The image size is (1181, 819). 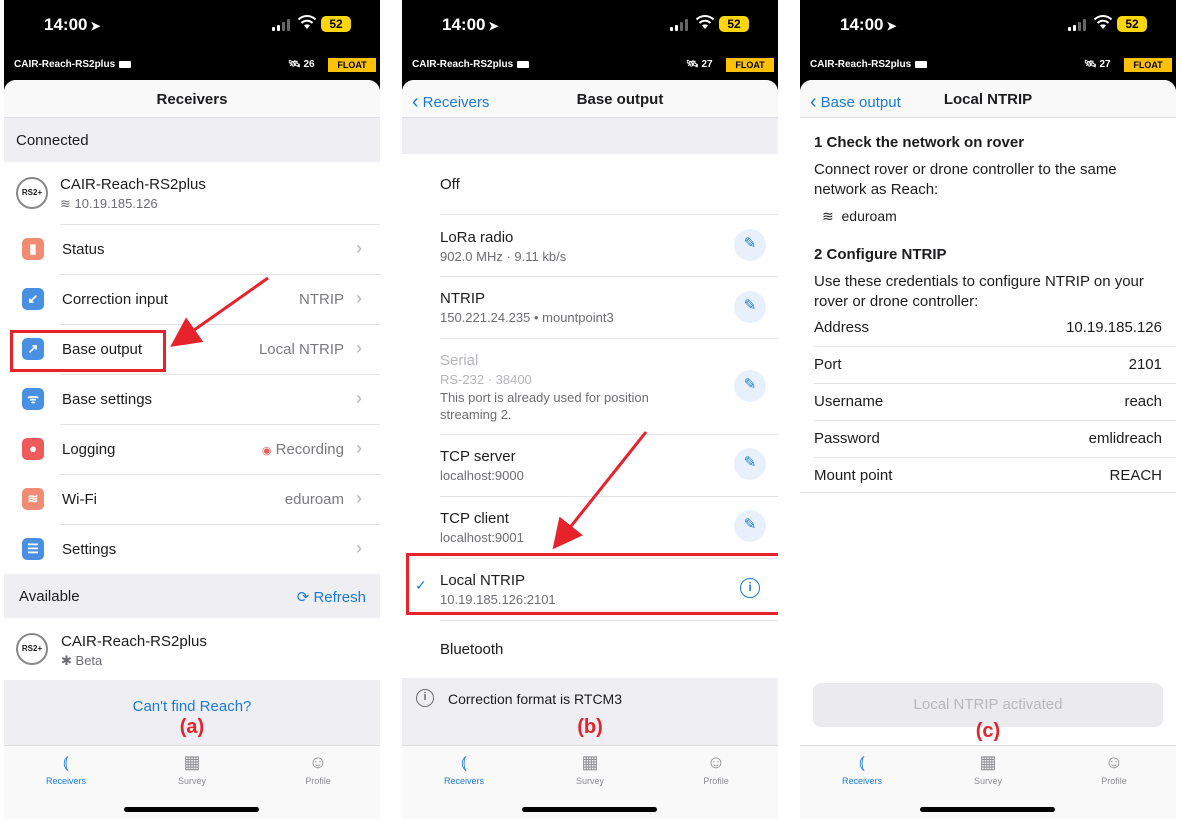 I want to click on menu-item-status: ▮ Status ›, so click(x=192, y=249).